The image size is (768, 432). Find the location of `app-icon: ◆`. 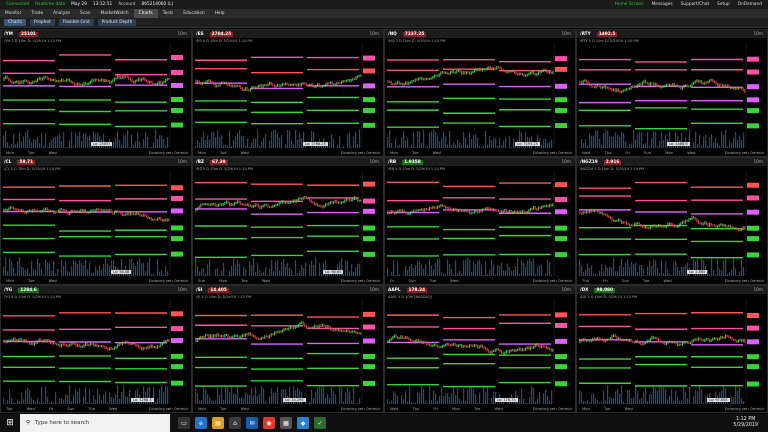

app-icon: ◆ is located at coordinates (303, 423).